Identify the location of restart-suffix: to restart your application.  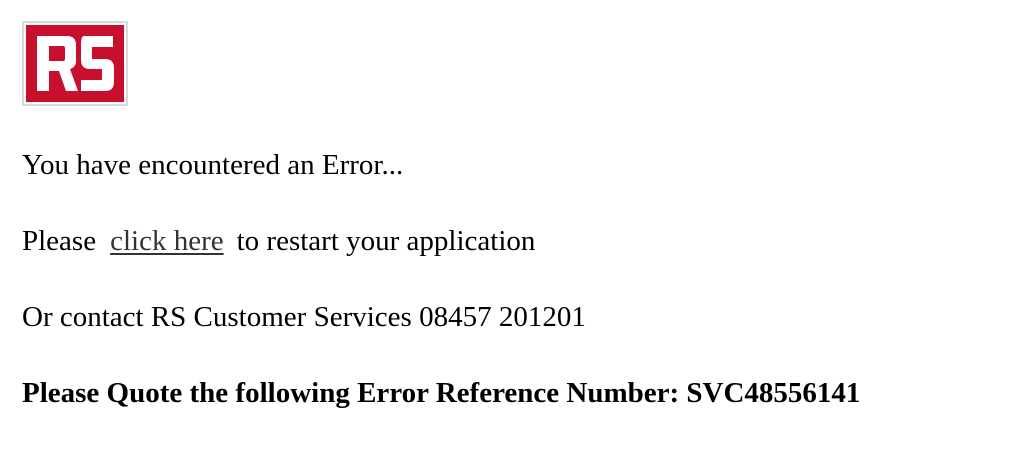
(386, 241).